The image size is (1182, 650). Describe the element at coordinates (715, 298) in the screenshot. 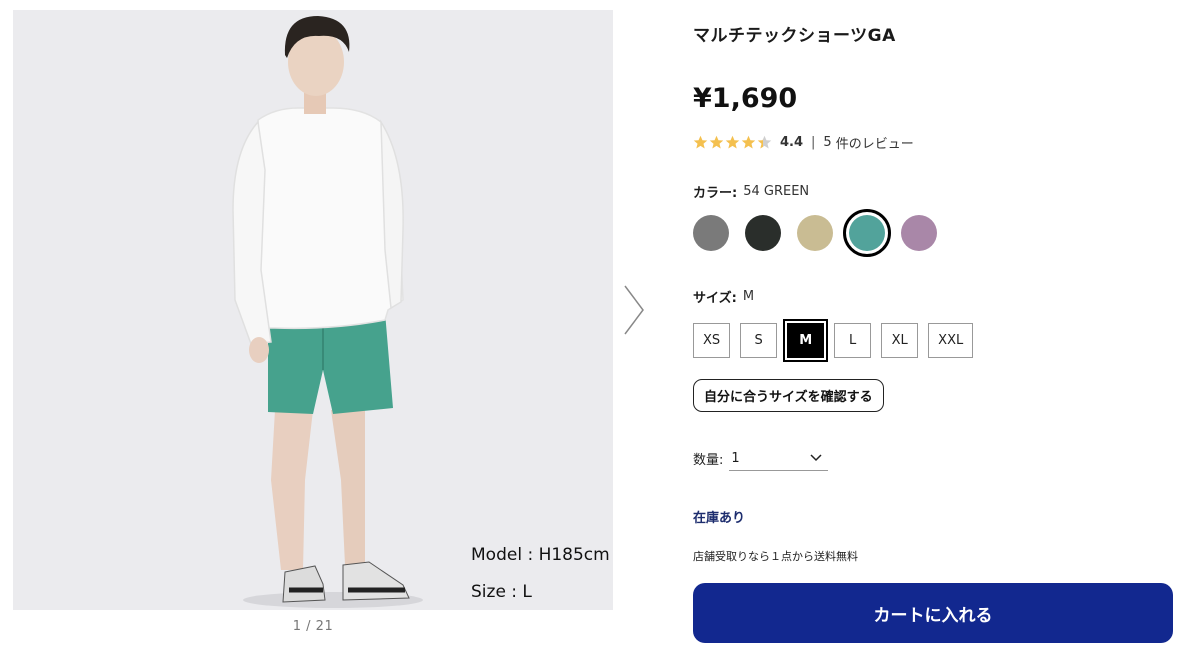

I see `size-label: サイズ:` at that location.